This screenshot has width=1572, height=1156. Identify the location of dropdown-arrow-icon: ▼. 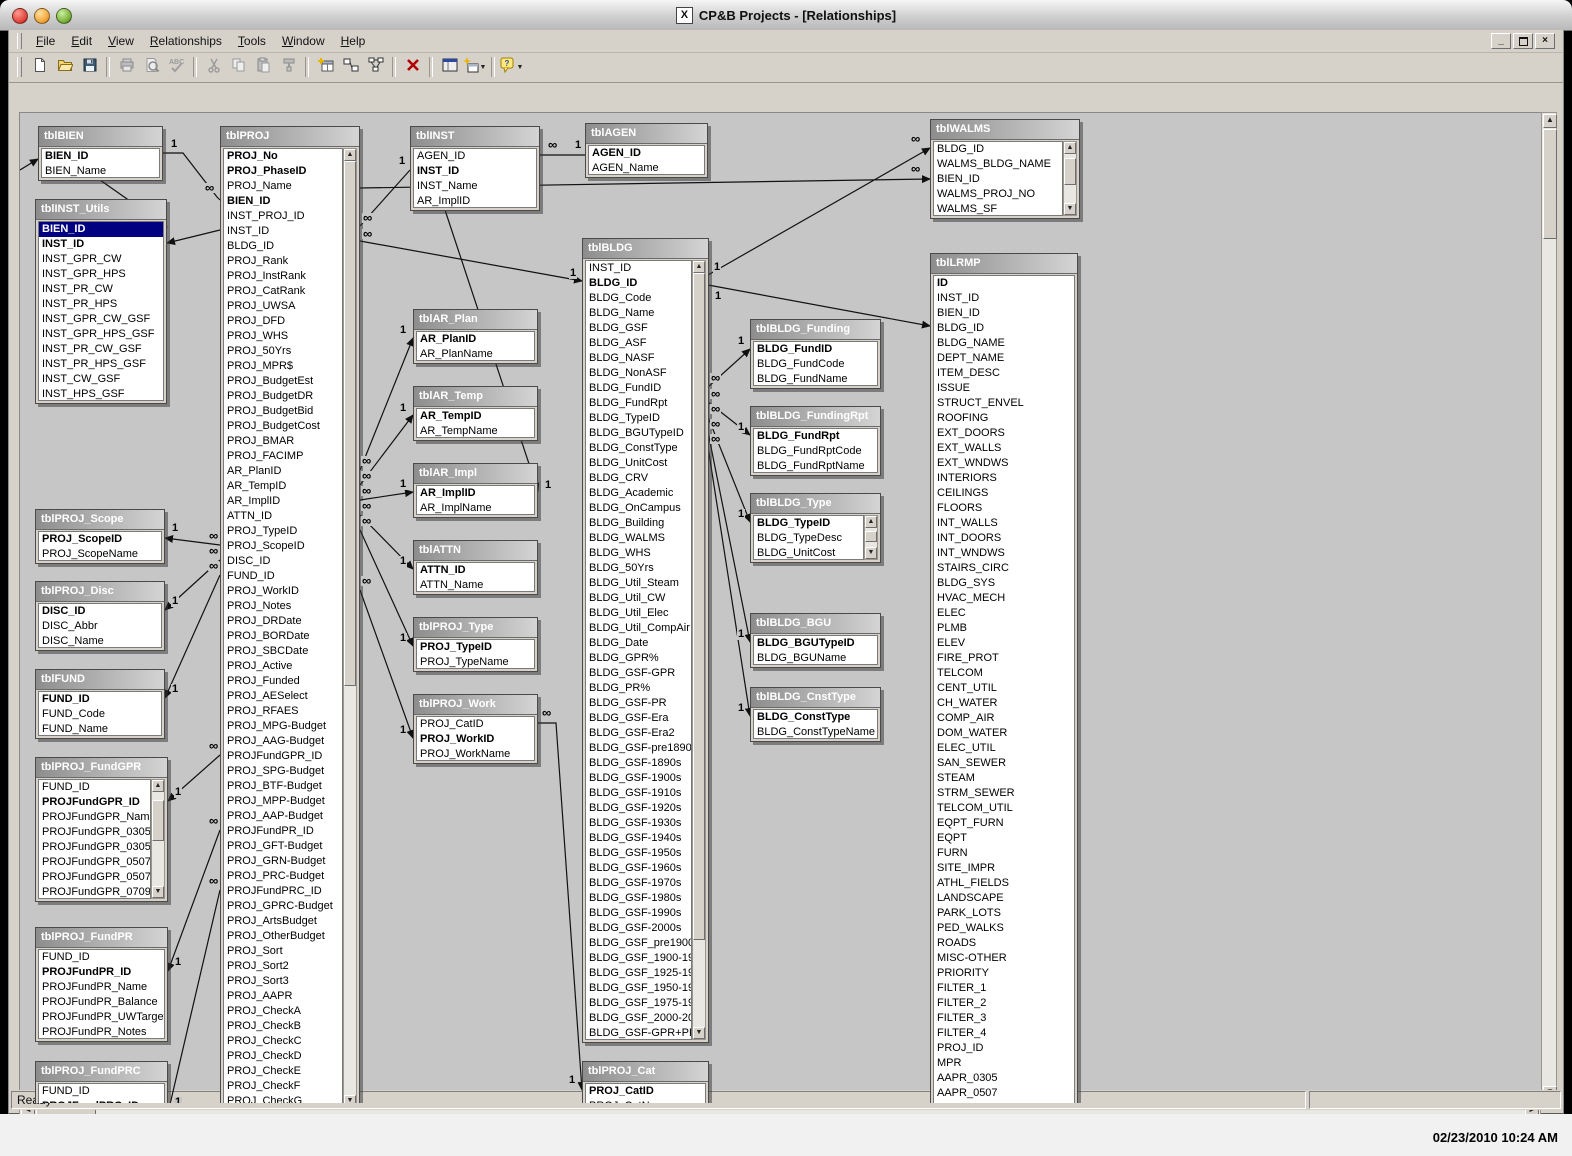
(520, 67).